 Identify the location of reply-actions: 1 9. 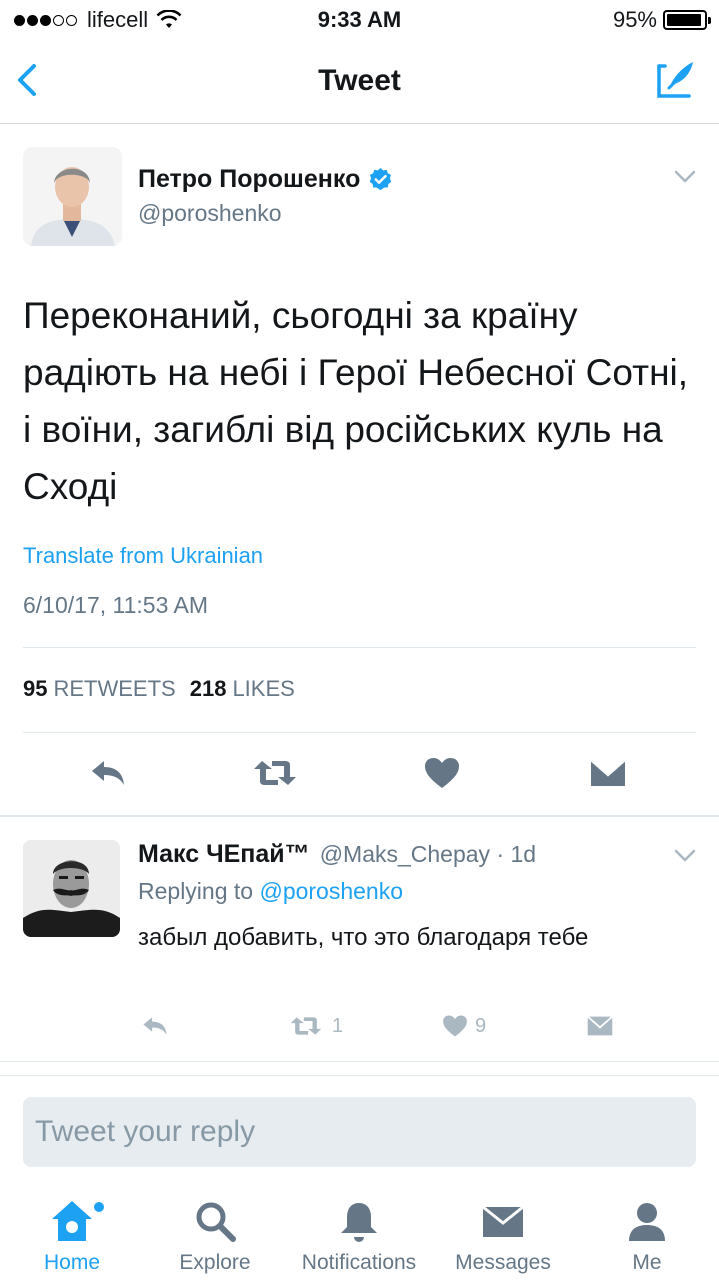
(359, 1028).